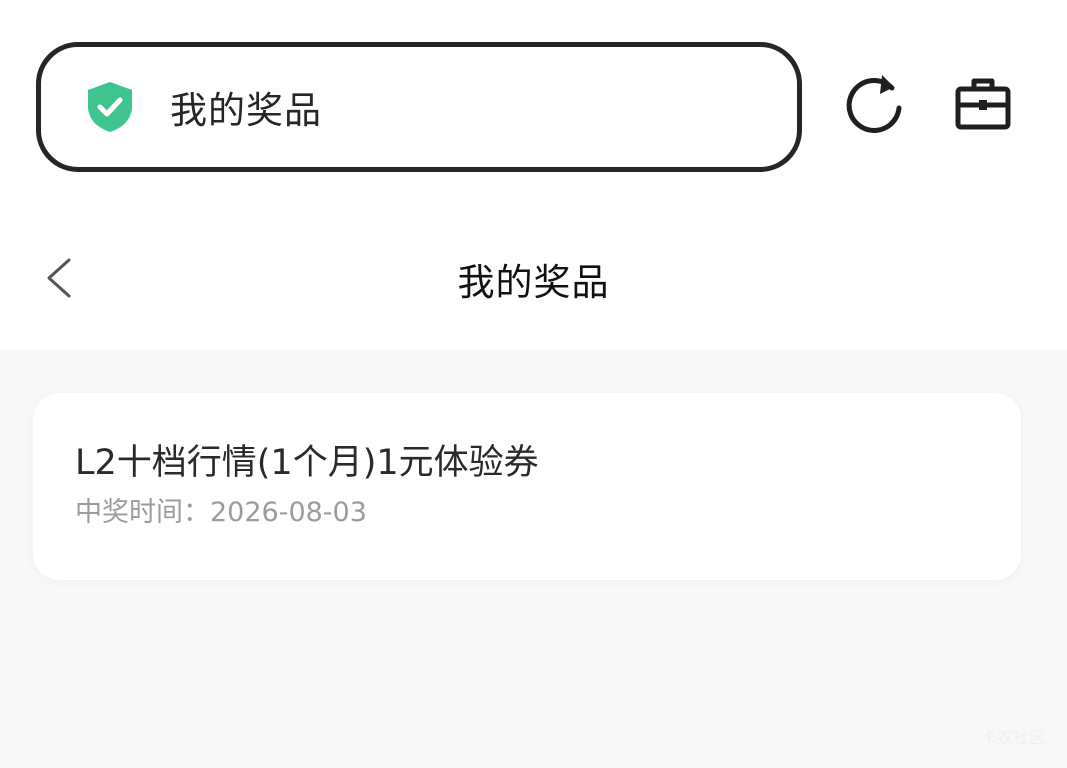 The image size is (1067, 768). I want to click on watermark: 卡农社区, so click(1012, 737).